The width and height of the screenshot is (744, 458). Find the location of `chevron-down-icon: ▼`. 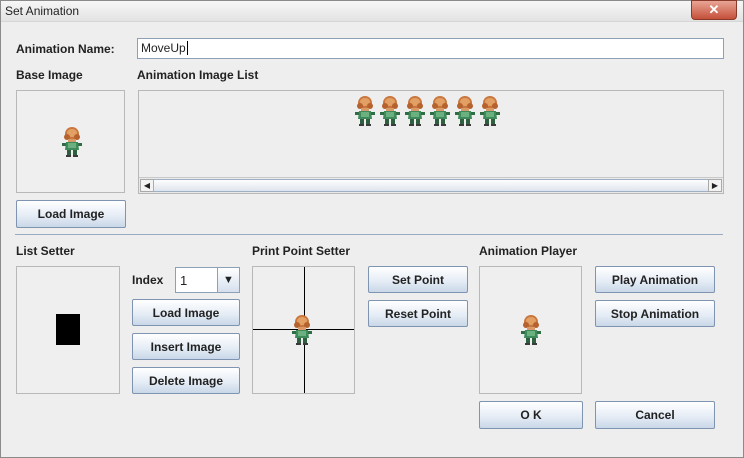

chevron-down-icon: ▼ is located at coordinates (228, 280).